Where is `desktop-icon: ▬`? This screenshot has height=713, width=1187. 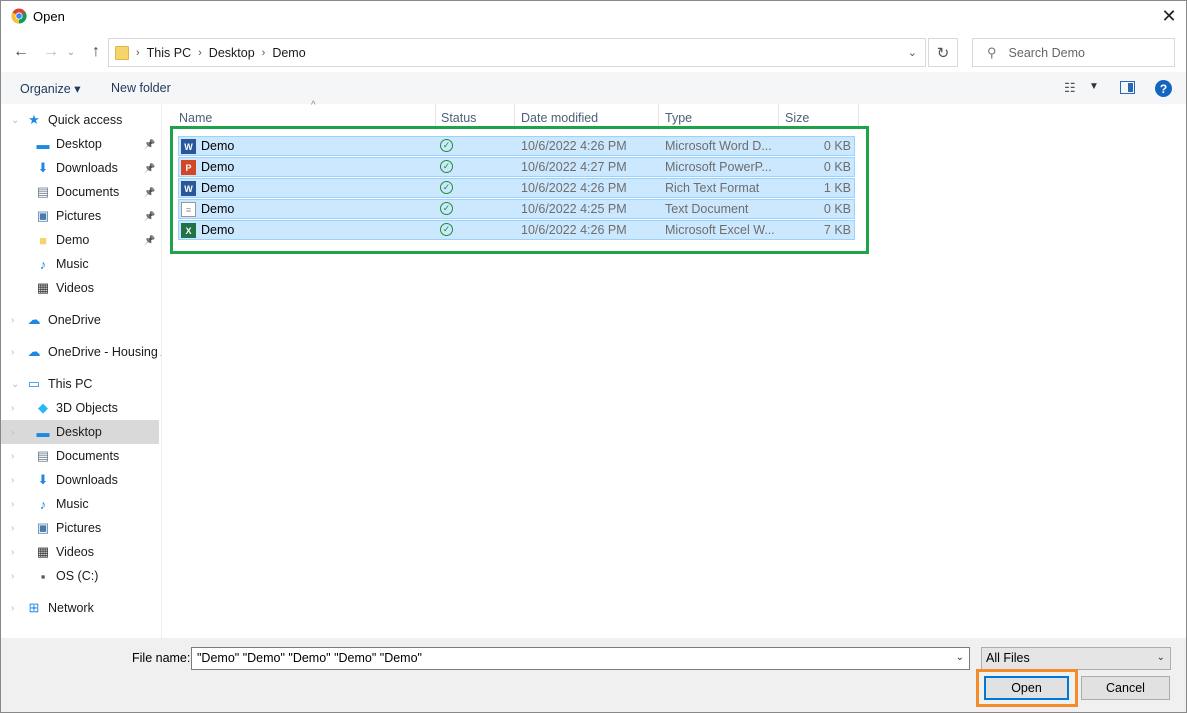
desktop-icon: ▬ is located at coordinates (43, 144).